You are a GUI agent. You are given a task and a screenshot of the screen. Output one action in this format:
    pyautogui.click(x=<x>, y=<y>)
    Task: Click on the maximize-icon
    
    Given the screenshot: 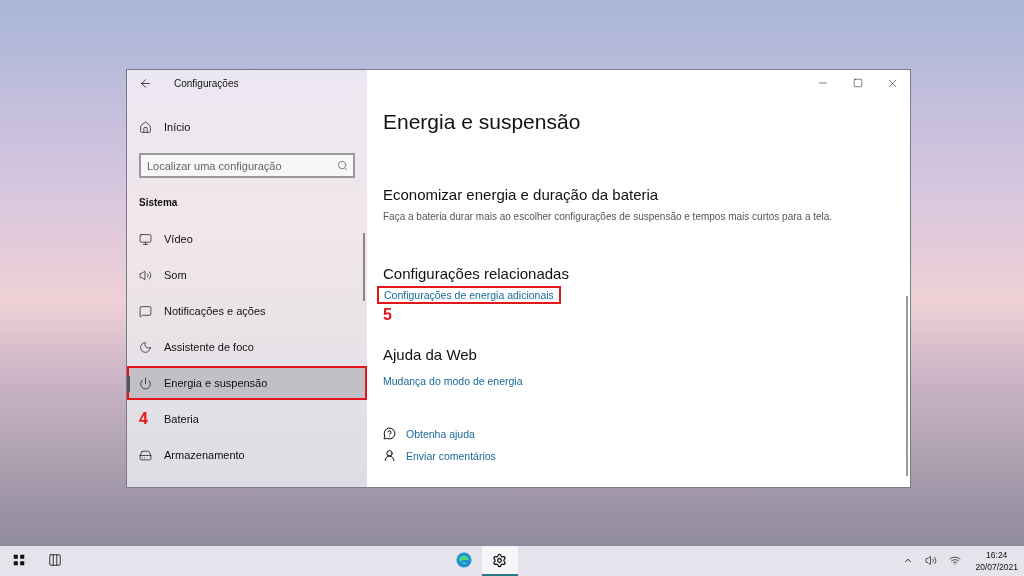 What is the action you would take?
    pyautogui.click(x=857, y=83)
    